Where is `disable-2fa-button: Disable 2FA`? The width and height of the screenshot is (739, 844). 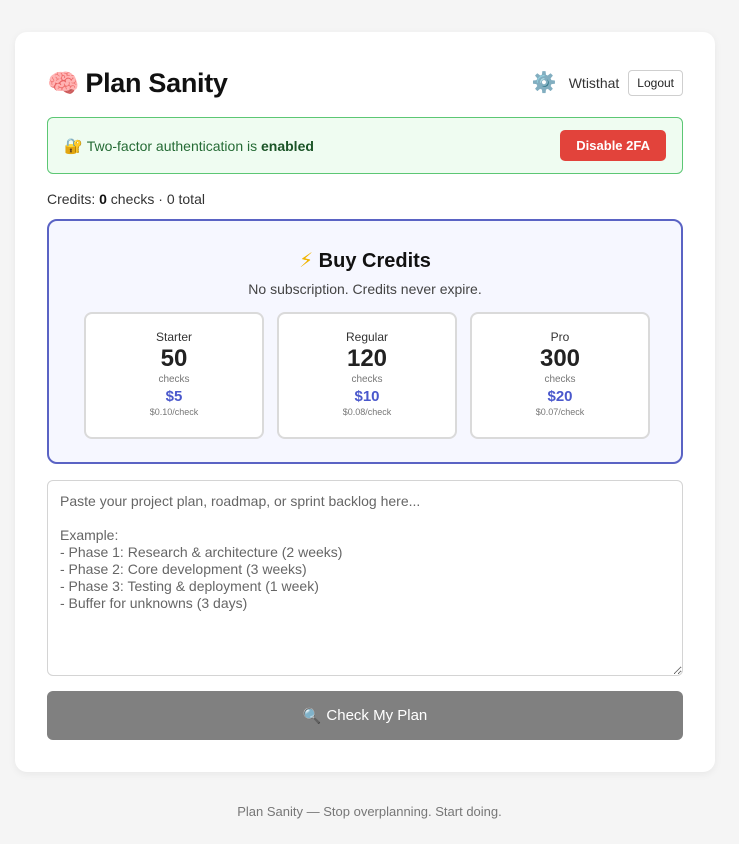 disable-2fa-button: Disable 2FA is located at coordinates (613, 145).